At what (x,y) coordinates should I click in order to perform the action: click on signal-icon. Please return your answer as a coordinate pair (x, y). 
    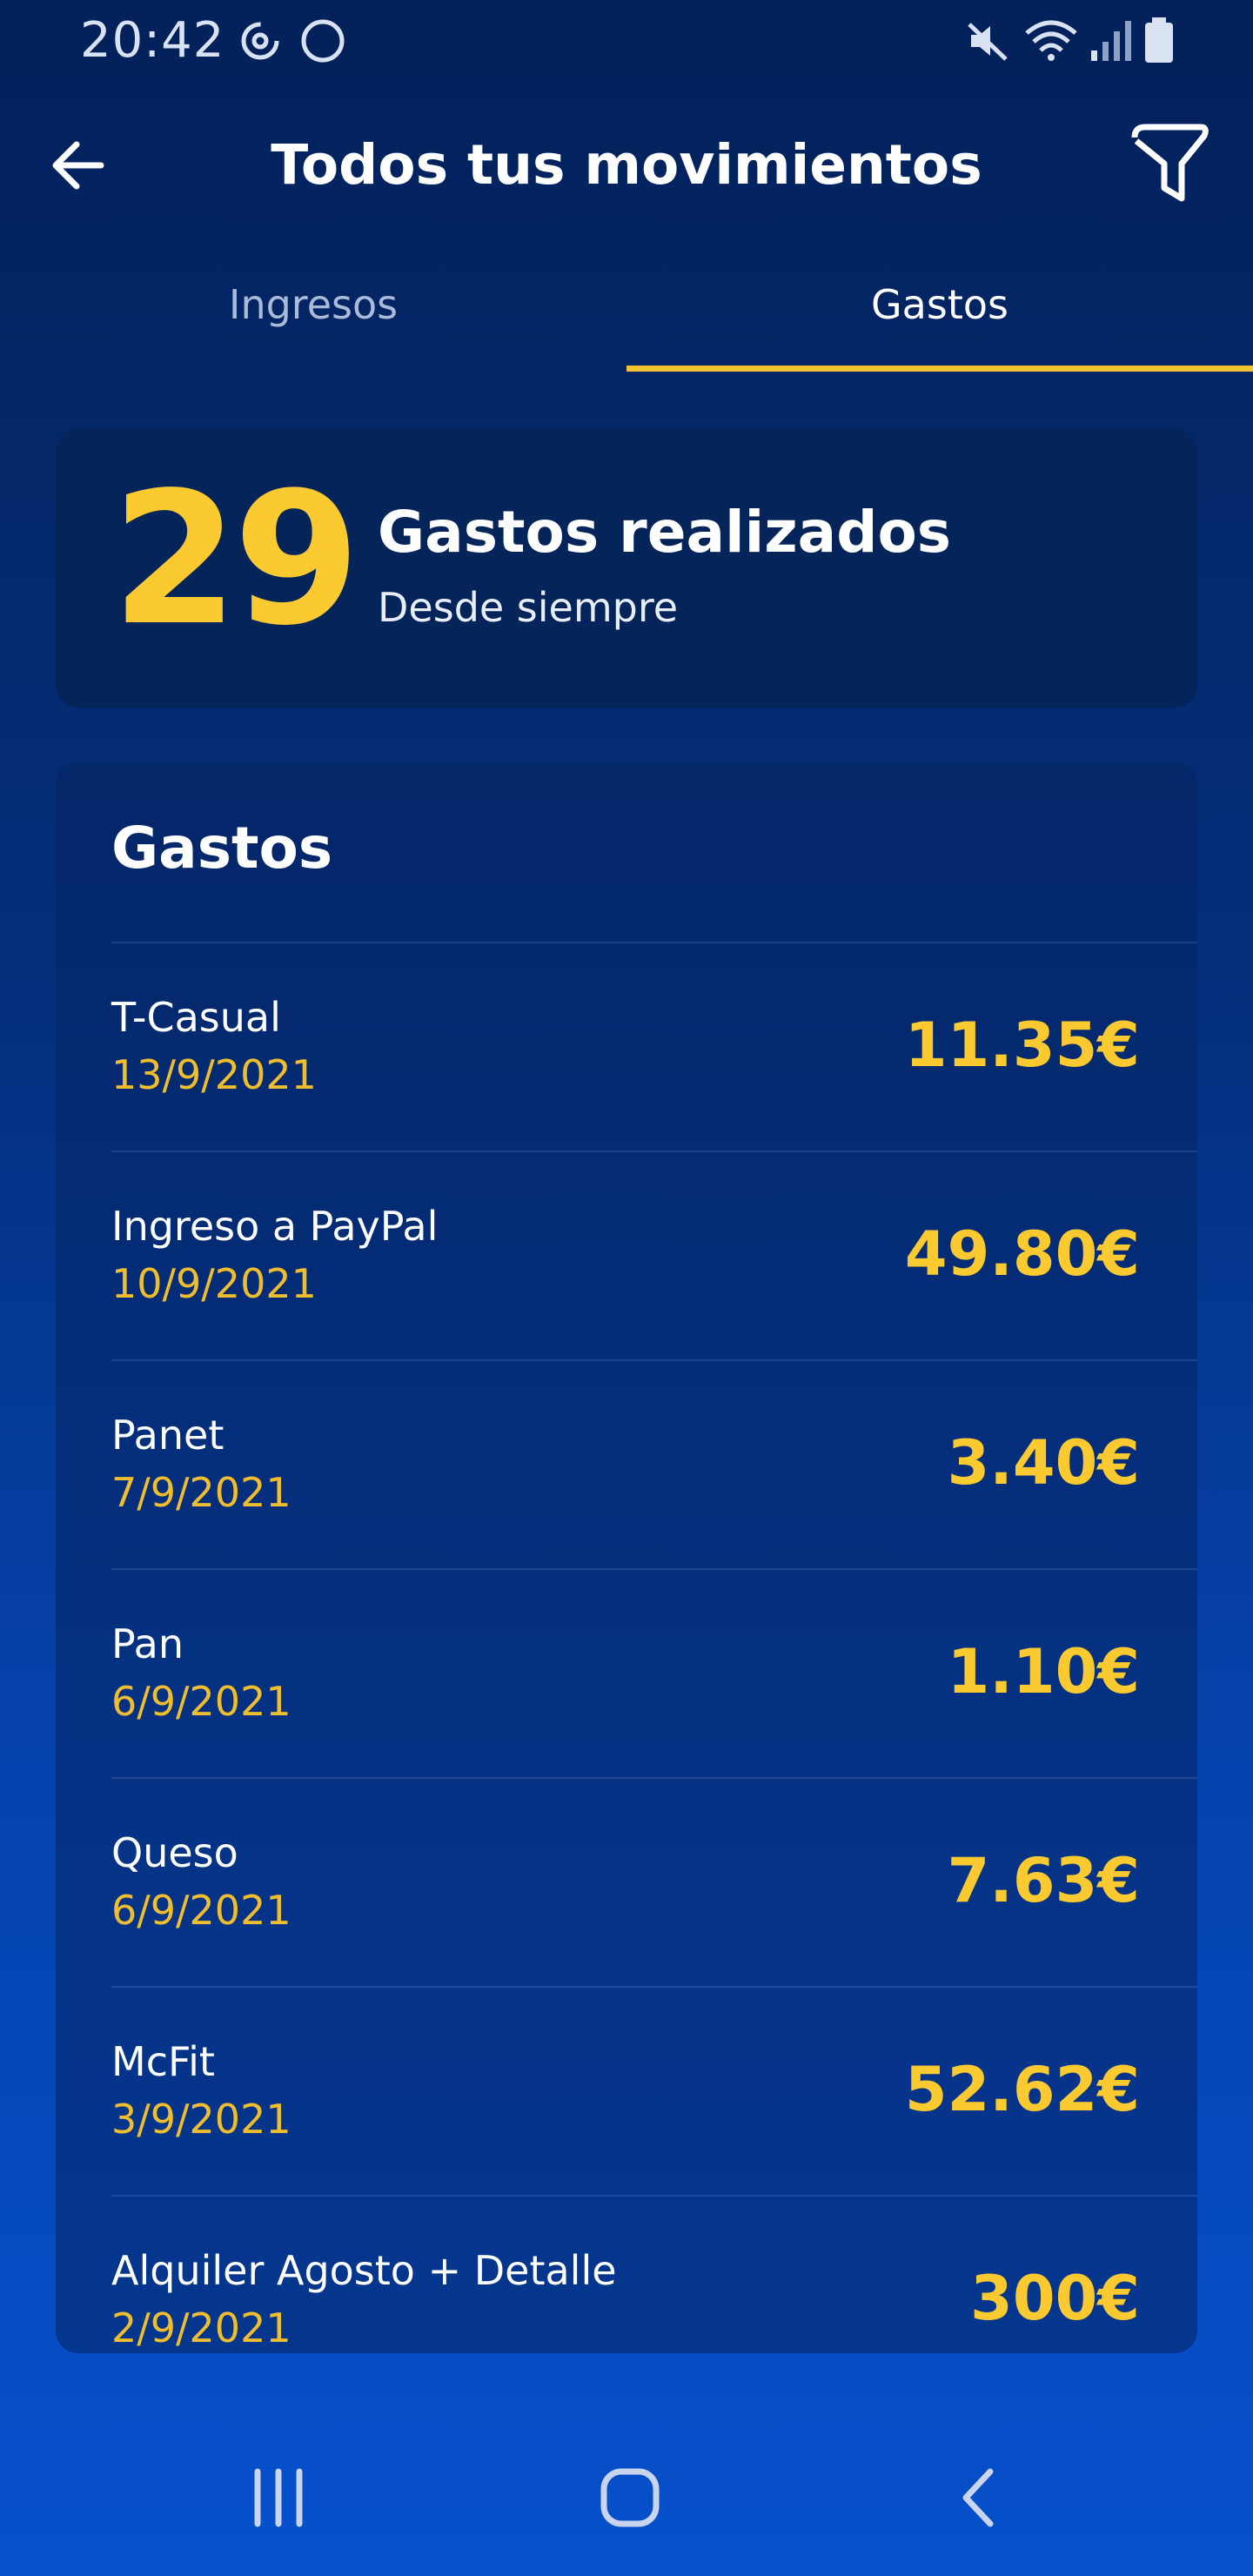
    Looking at the image, I should click on (1111, 41).